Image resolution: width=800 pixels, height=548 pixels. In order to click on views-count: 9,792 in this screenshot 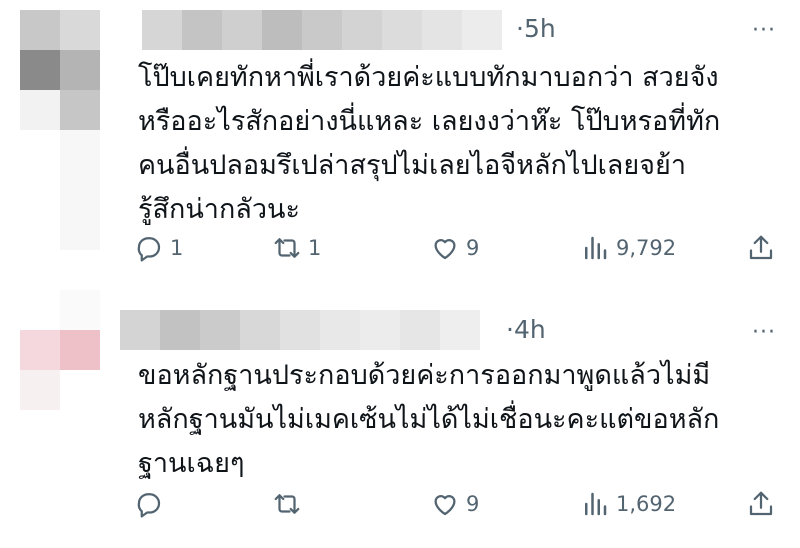, I will do `click(646, 248)`.